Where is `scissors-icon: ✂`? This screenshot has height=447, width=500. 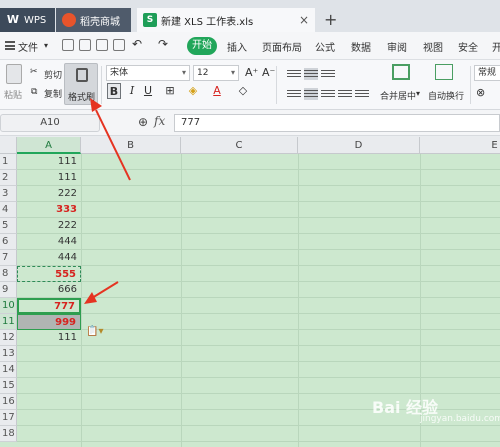 scissors-icon: ✂ is located at coordinates (34, 72).